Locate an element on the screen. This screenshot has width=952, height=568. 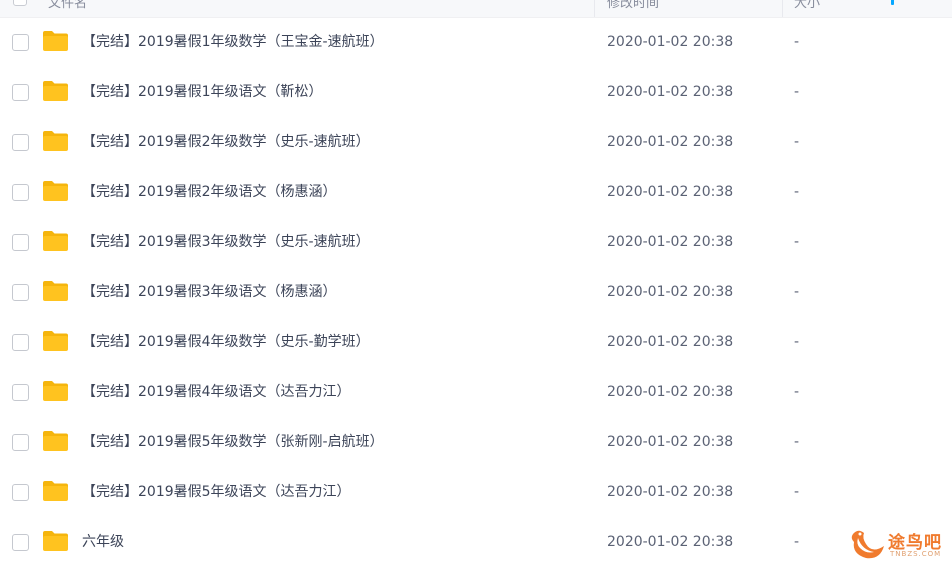
sort-indicator-icon is located at coordinates (892, 2).